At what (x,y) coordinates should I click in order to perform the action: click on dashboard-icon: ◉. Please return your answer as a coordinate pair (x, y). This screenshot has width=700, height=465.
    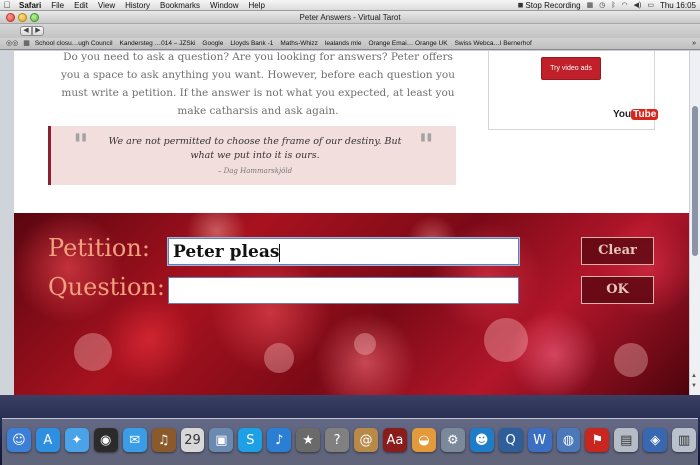
    Looking at the image, I should click on (105, 440).